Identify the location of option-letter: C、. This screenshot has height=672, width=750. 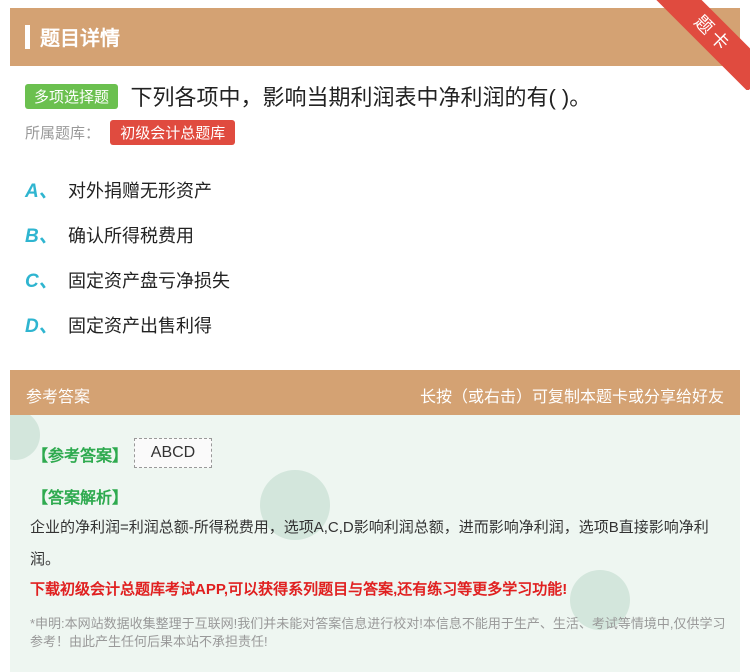
(41, 281).